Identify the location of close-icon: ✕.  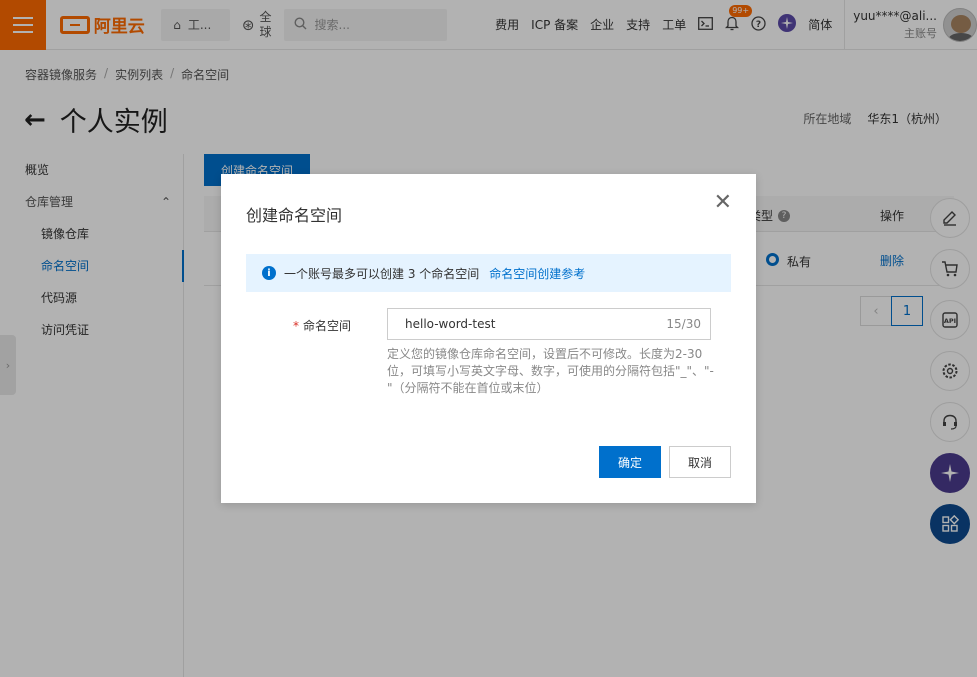
(723, 203).